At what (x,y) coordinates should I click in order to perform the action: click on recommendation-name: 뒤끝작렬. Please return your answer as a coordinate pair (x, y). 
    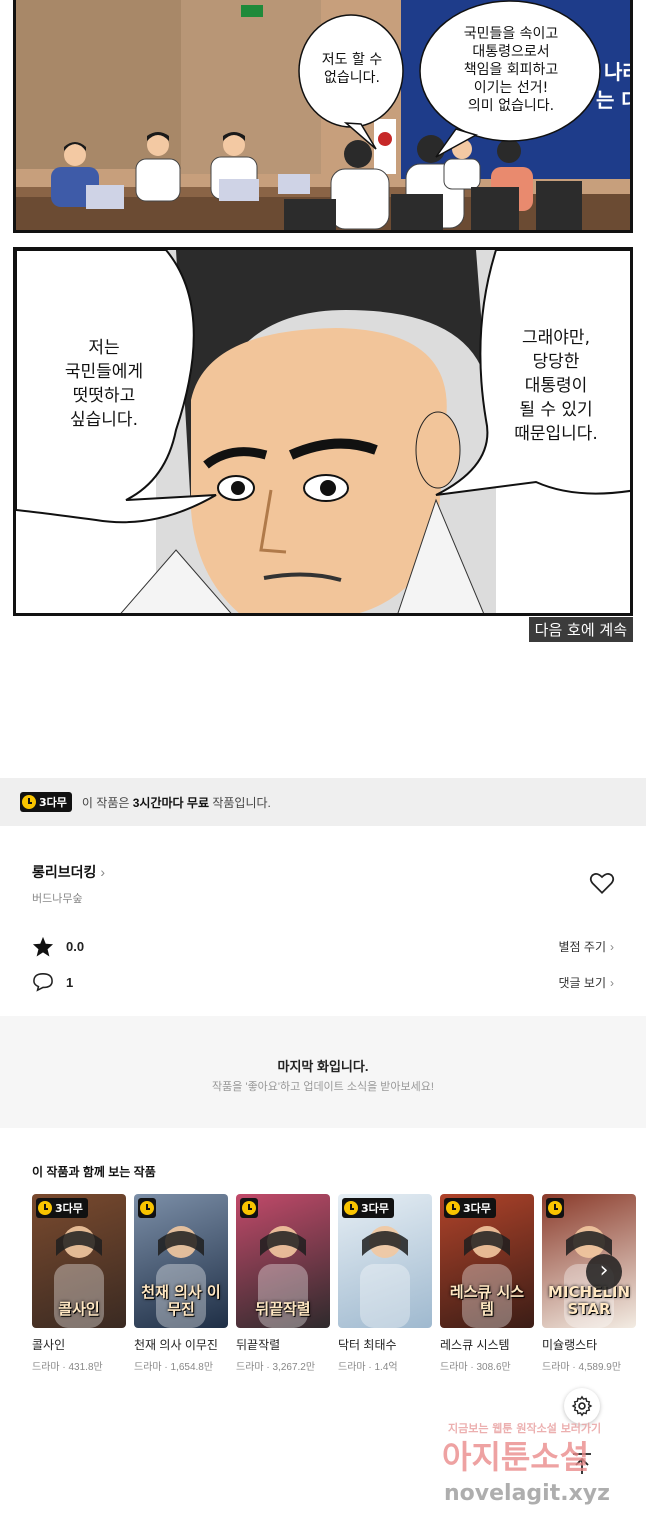
    Looking at the image, I should click on (258, 1345).